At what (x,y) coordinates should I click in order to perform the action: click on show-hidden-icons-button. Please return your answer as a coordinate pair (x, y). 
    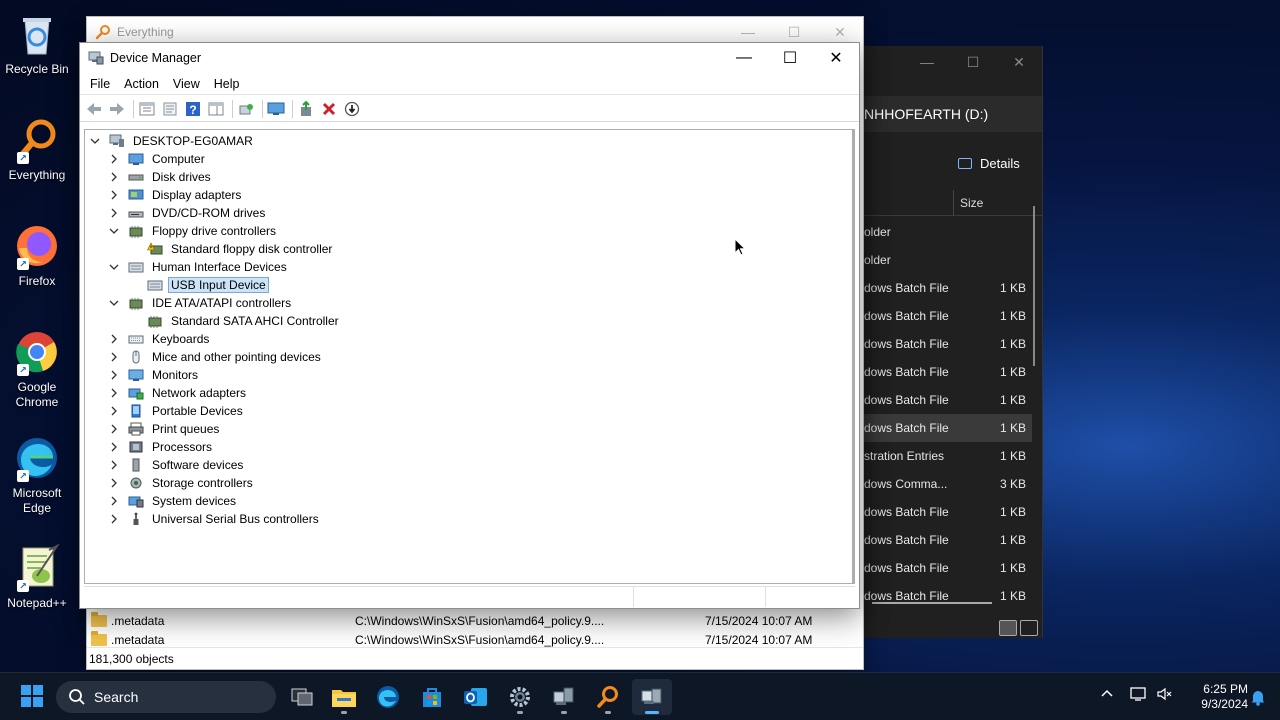
    Looking at the image, I should click on (1107, 695).